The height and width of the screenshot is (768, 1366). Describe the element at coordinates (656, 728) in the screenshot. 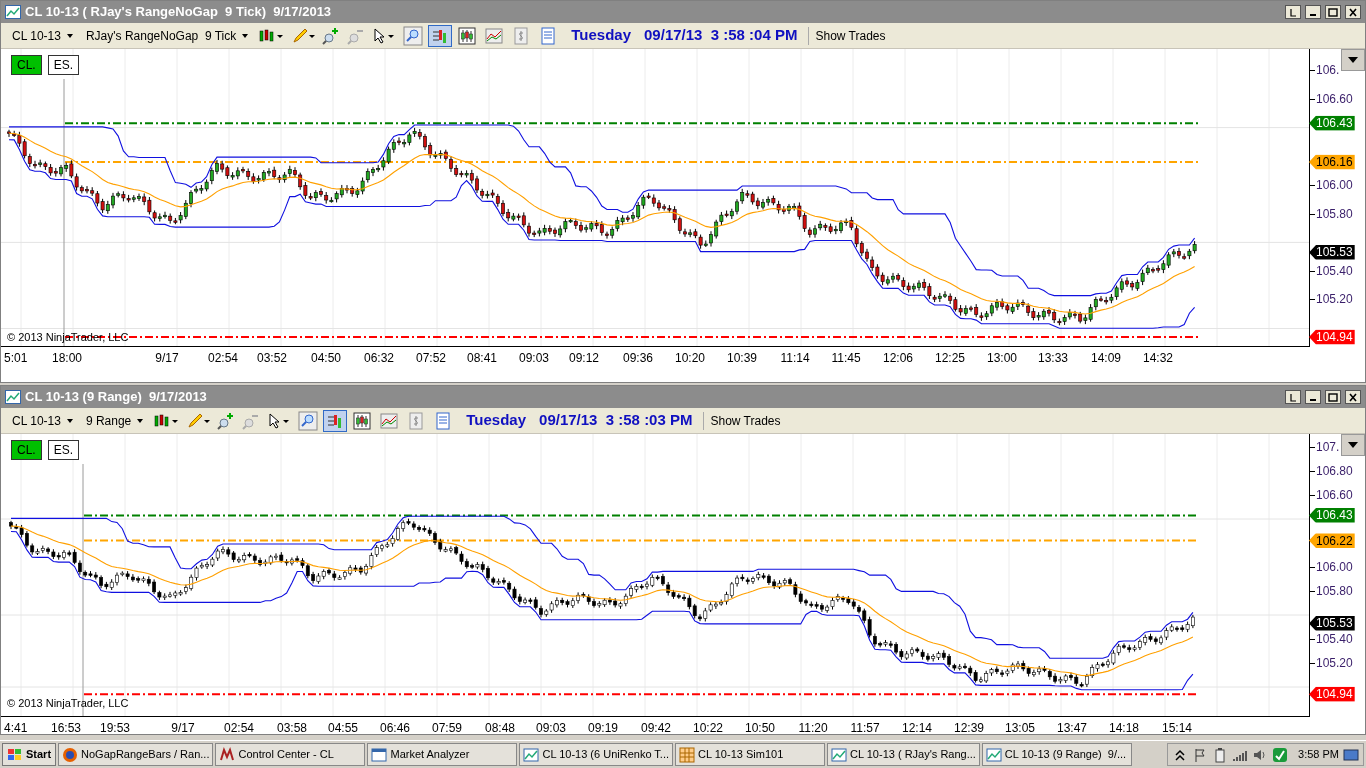

I see `axis-label: 09:42` at that location.